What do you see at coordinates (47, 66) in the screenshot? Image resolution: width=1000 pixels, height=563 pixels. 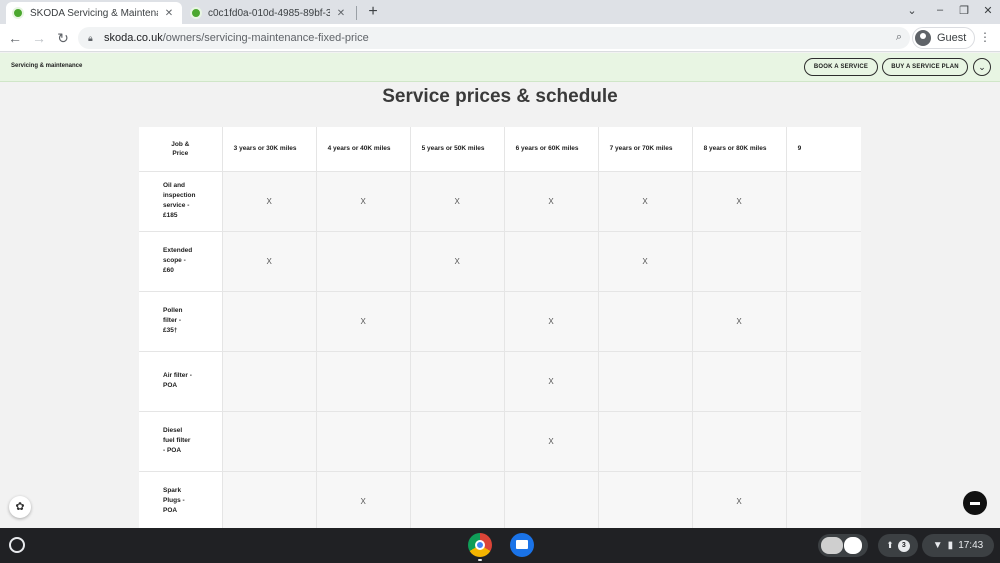 I see `section-label: Servicing & maintenance` at bounding box center [47, 66].